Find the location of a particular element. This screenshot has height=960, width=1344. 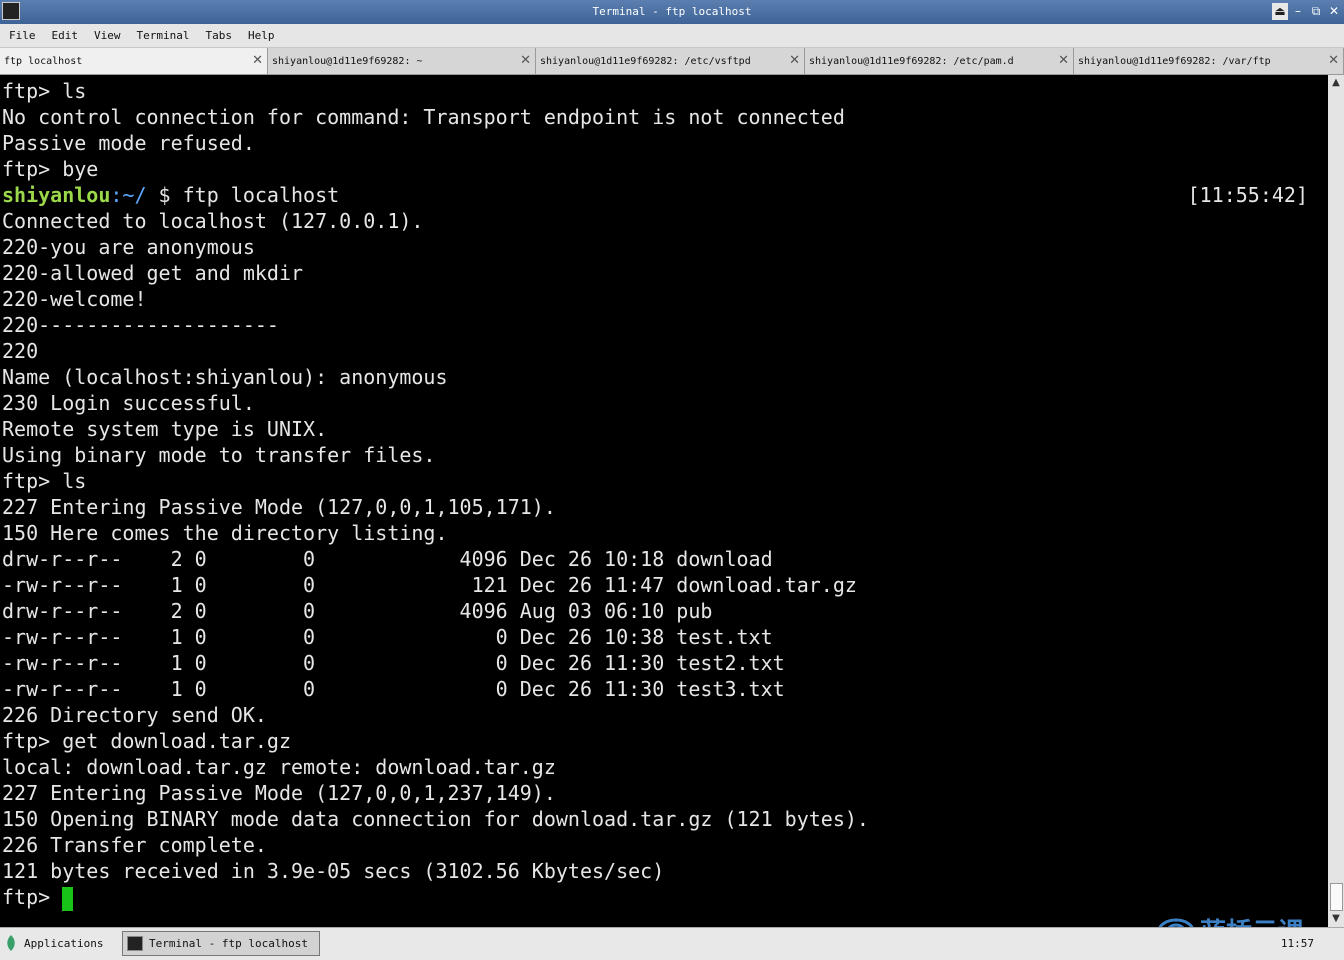

ftp-prompt: ftp> is located at coordinates (32, 897).